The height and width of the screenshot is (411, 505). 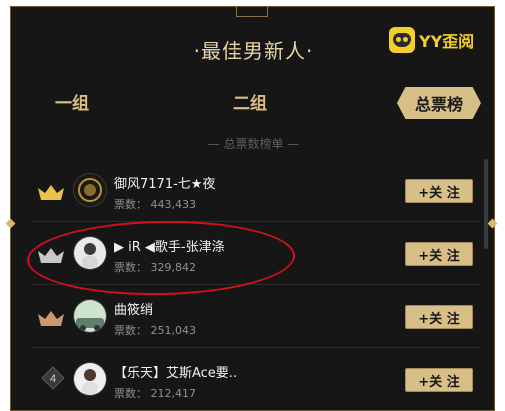 I want to click on list-item: ▶ iR ◀歌手-张津涤 票数： 329,842 +关 注, so click(x=253, y=253).